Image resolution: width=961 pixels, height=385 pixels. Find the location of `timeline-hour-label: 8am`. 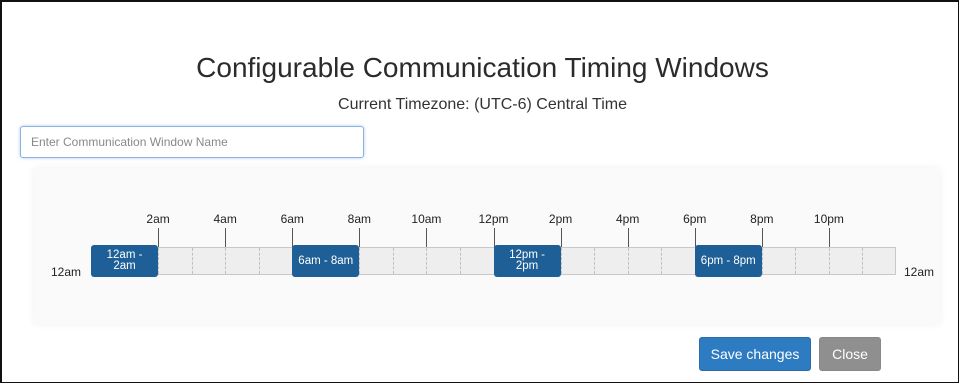

timeline-hour-label: 8am is located at coordinates (359, 219).